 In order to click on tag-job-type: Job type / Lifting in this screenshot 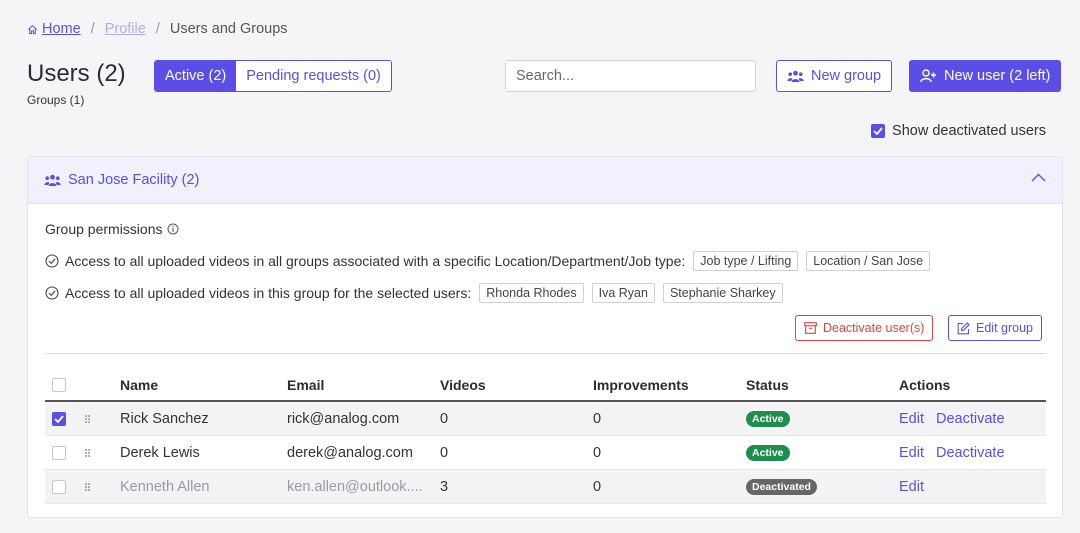, I will do `click(746, 261)`.